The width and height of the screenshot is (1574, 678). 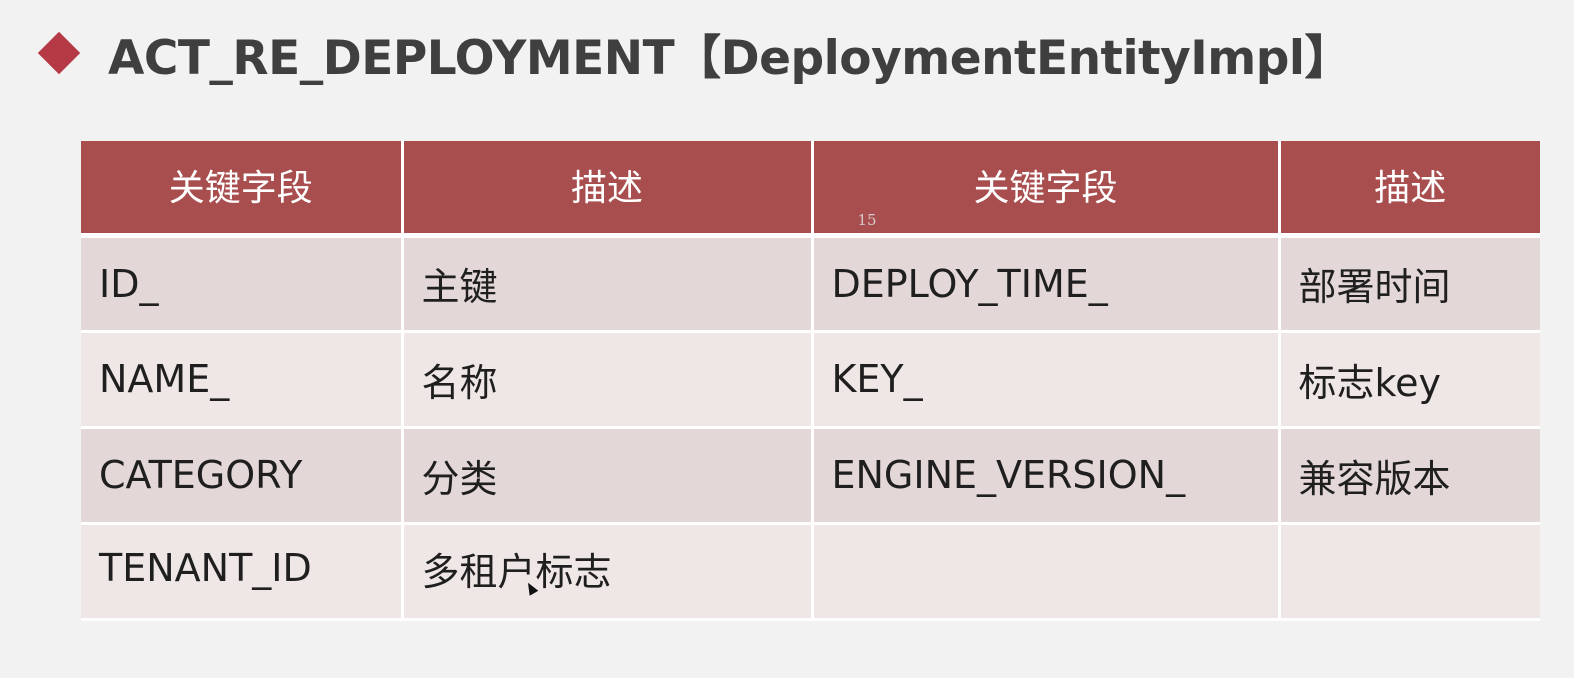 I want to click on field-name-cell: ID_, so click(x=242, y=284).